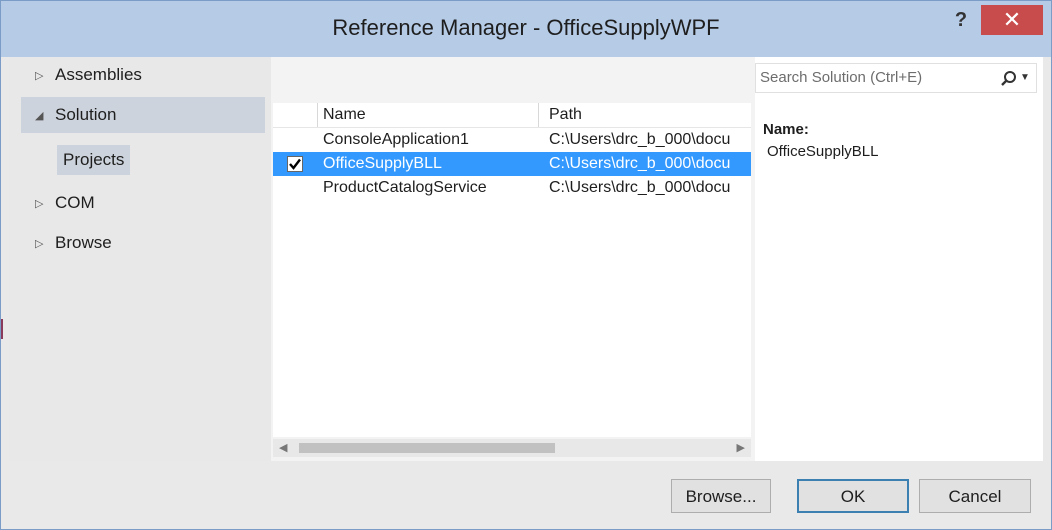 This screenshot has width=1052, height=530. Describe the element at coordinates (961, 20) in the screenshot. I see `help-button: ?` at that location.